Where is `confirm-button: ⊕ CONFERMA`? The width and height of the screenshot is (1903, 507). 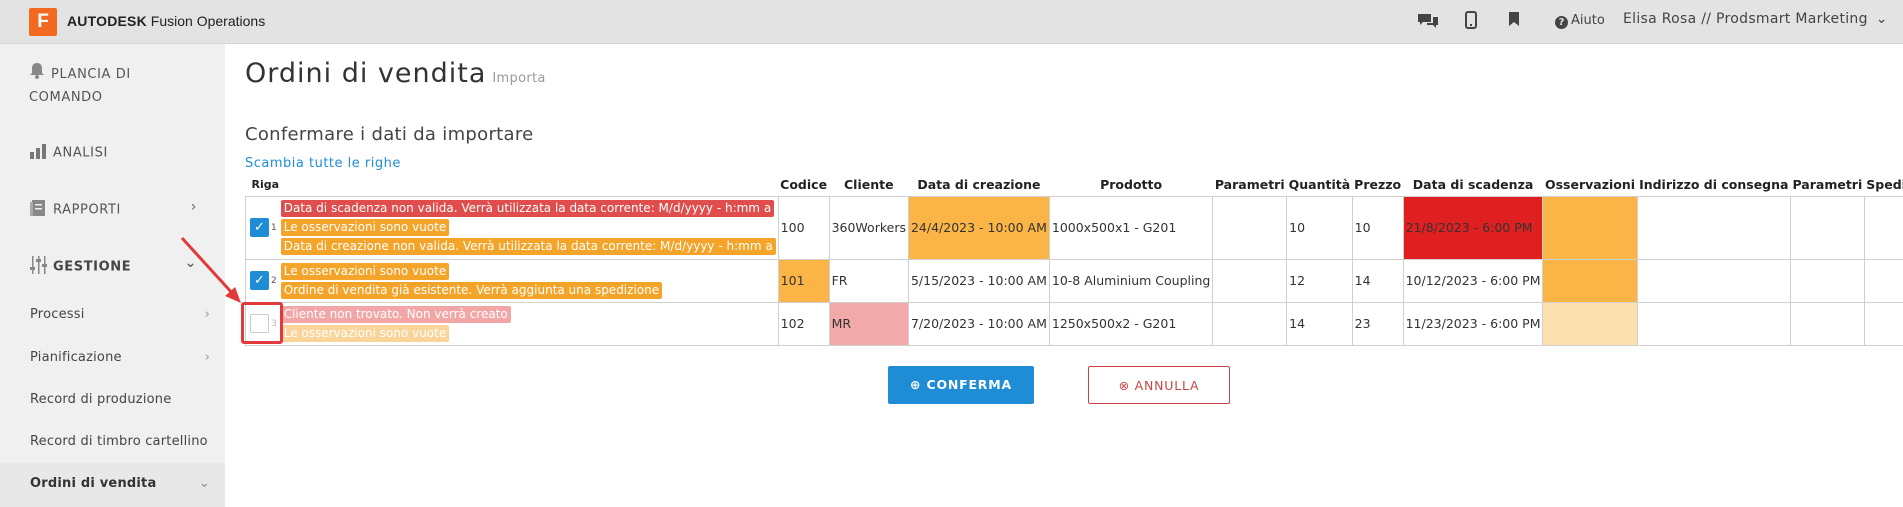 confirm-button: ⊕ CONFERMA is located at coordinates (961, 385).